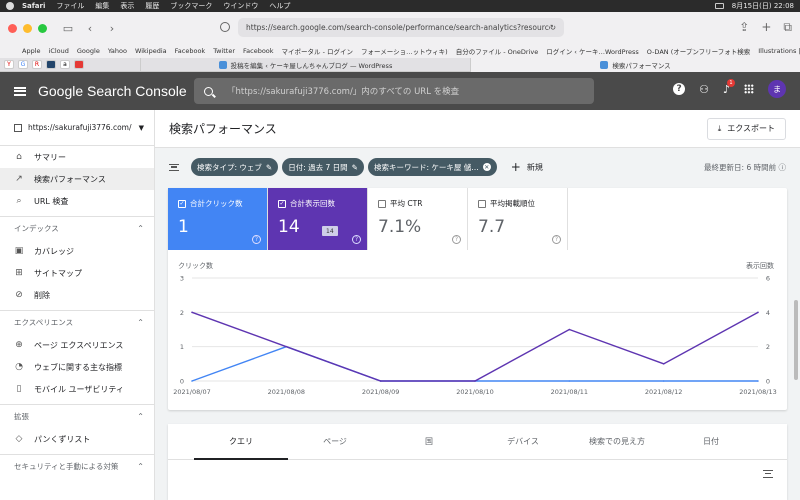  Describe the element at coordinates (51, 64) in the screenshot. I see `pinned-site-icon` at that location.